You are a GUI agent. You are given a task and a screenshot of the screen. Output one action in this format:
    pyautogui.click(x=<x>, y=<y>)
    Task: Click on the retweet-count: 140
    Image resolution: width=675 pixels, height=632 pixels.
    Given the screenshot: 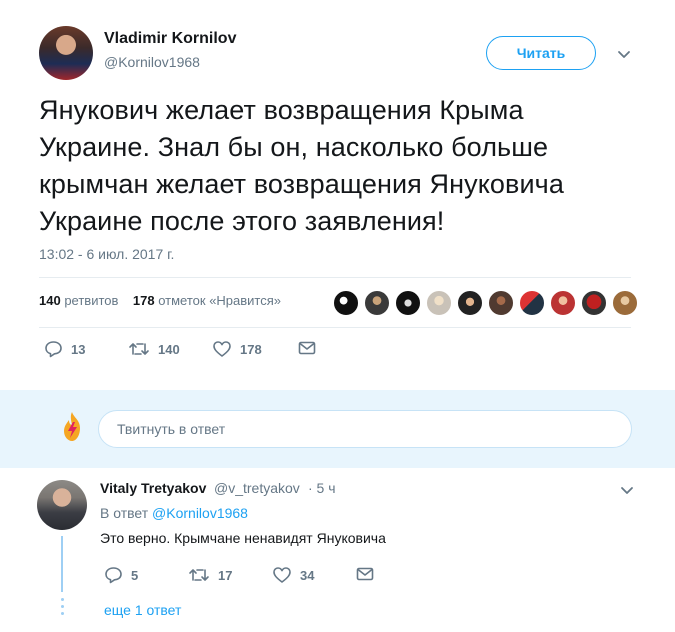 What is the action you would take?
    pyautogui.click(x=169, y=349)
    